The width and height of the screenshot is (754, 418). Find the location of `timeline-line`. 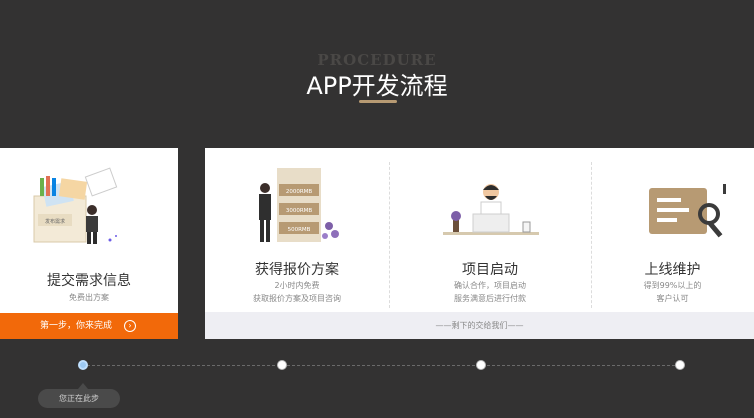

timeline-line is located at coordinates (381, 365).